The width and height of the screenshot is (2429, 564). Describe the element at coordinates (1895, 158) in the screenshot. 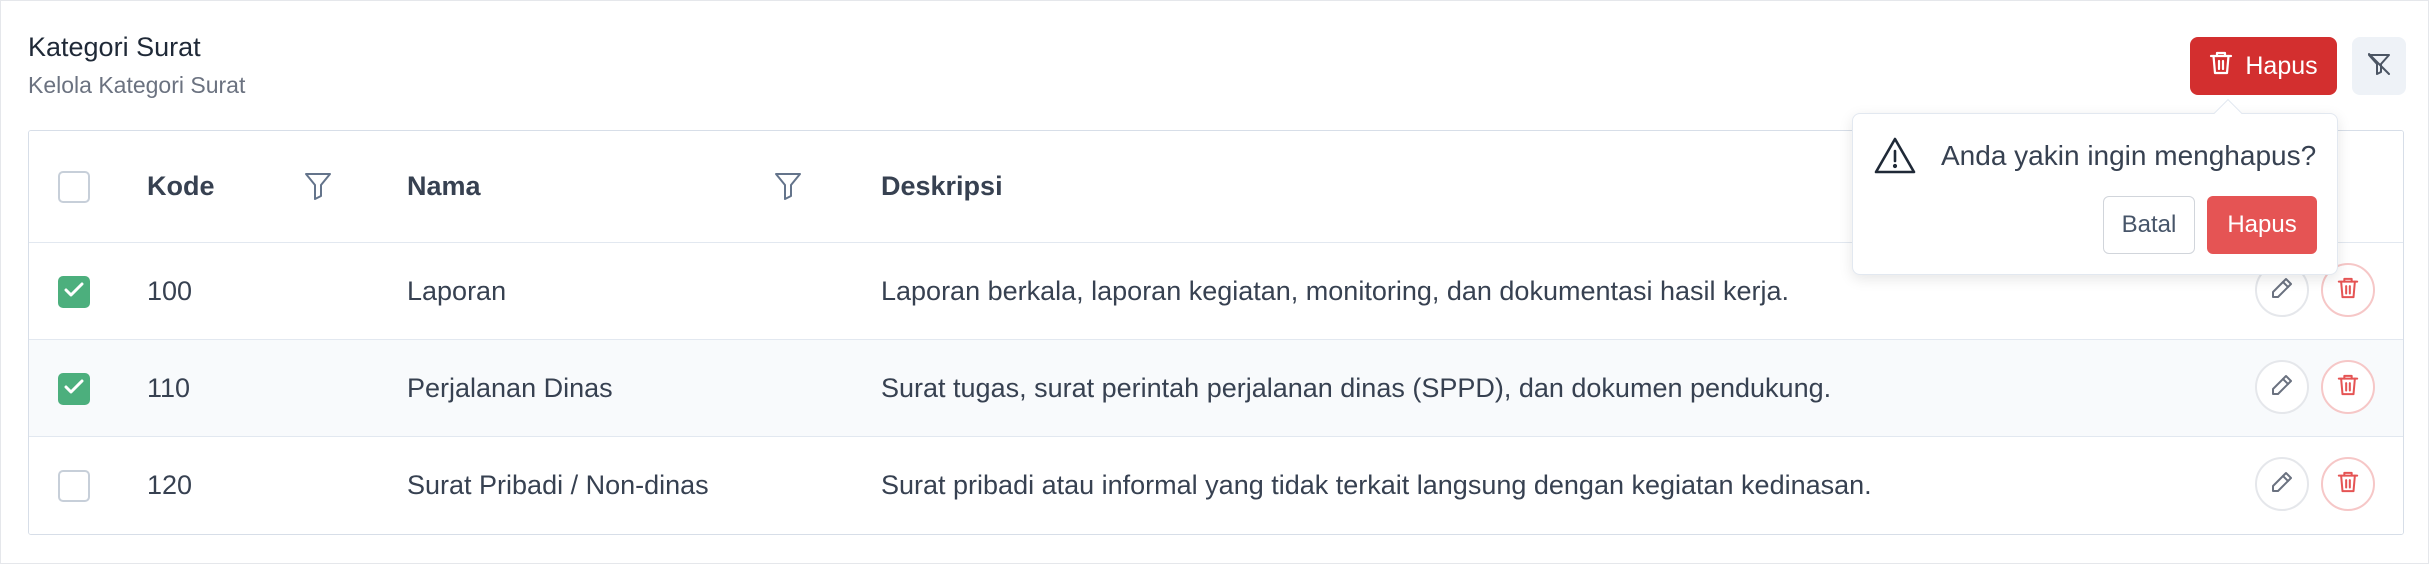

I see `warning-icon` at that location.